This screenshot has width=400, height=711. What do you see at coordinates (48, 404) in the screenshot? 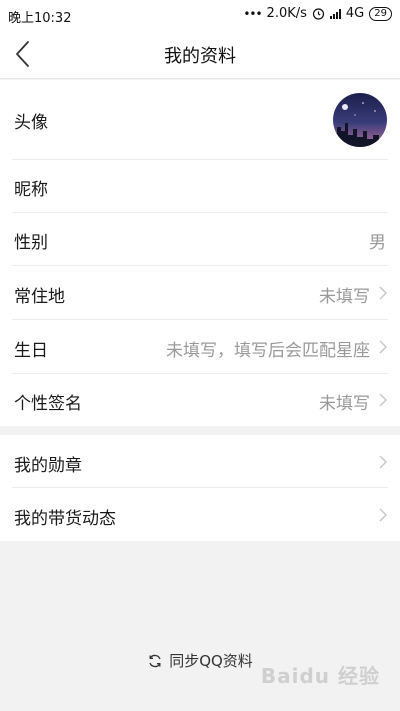
I see `row-label: 个性签名` at bounding box center [48, 404].